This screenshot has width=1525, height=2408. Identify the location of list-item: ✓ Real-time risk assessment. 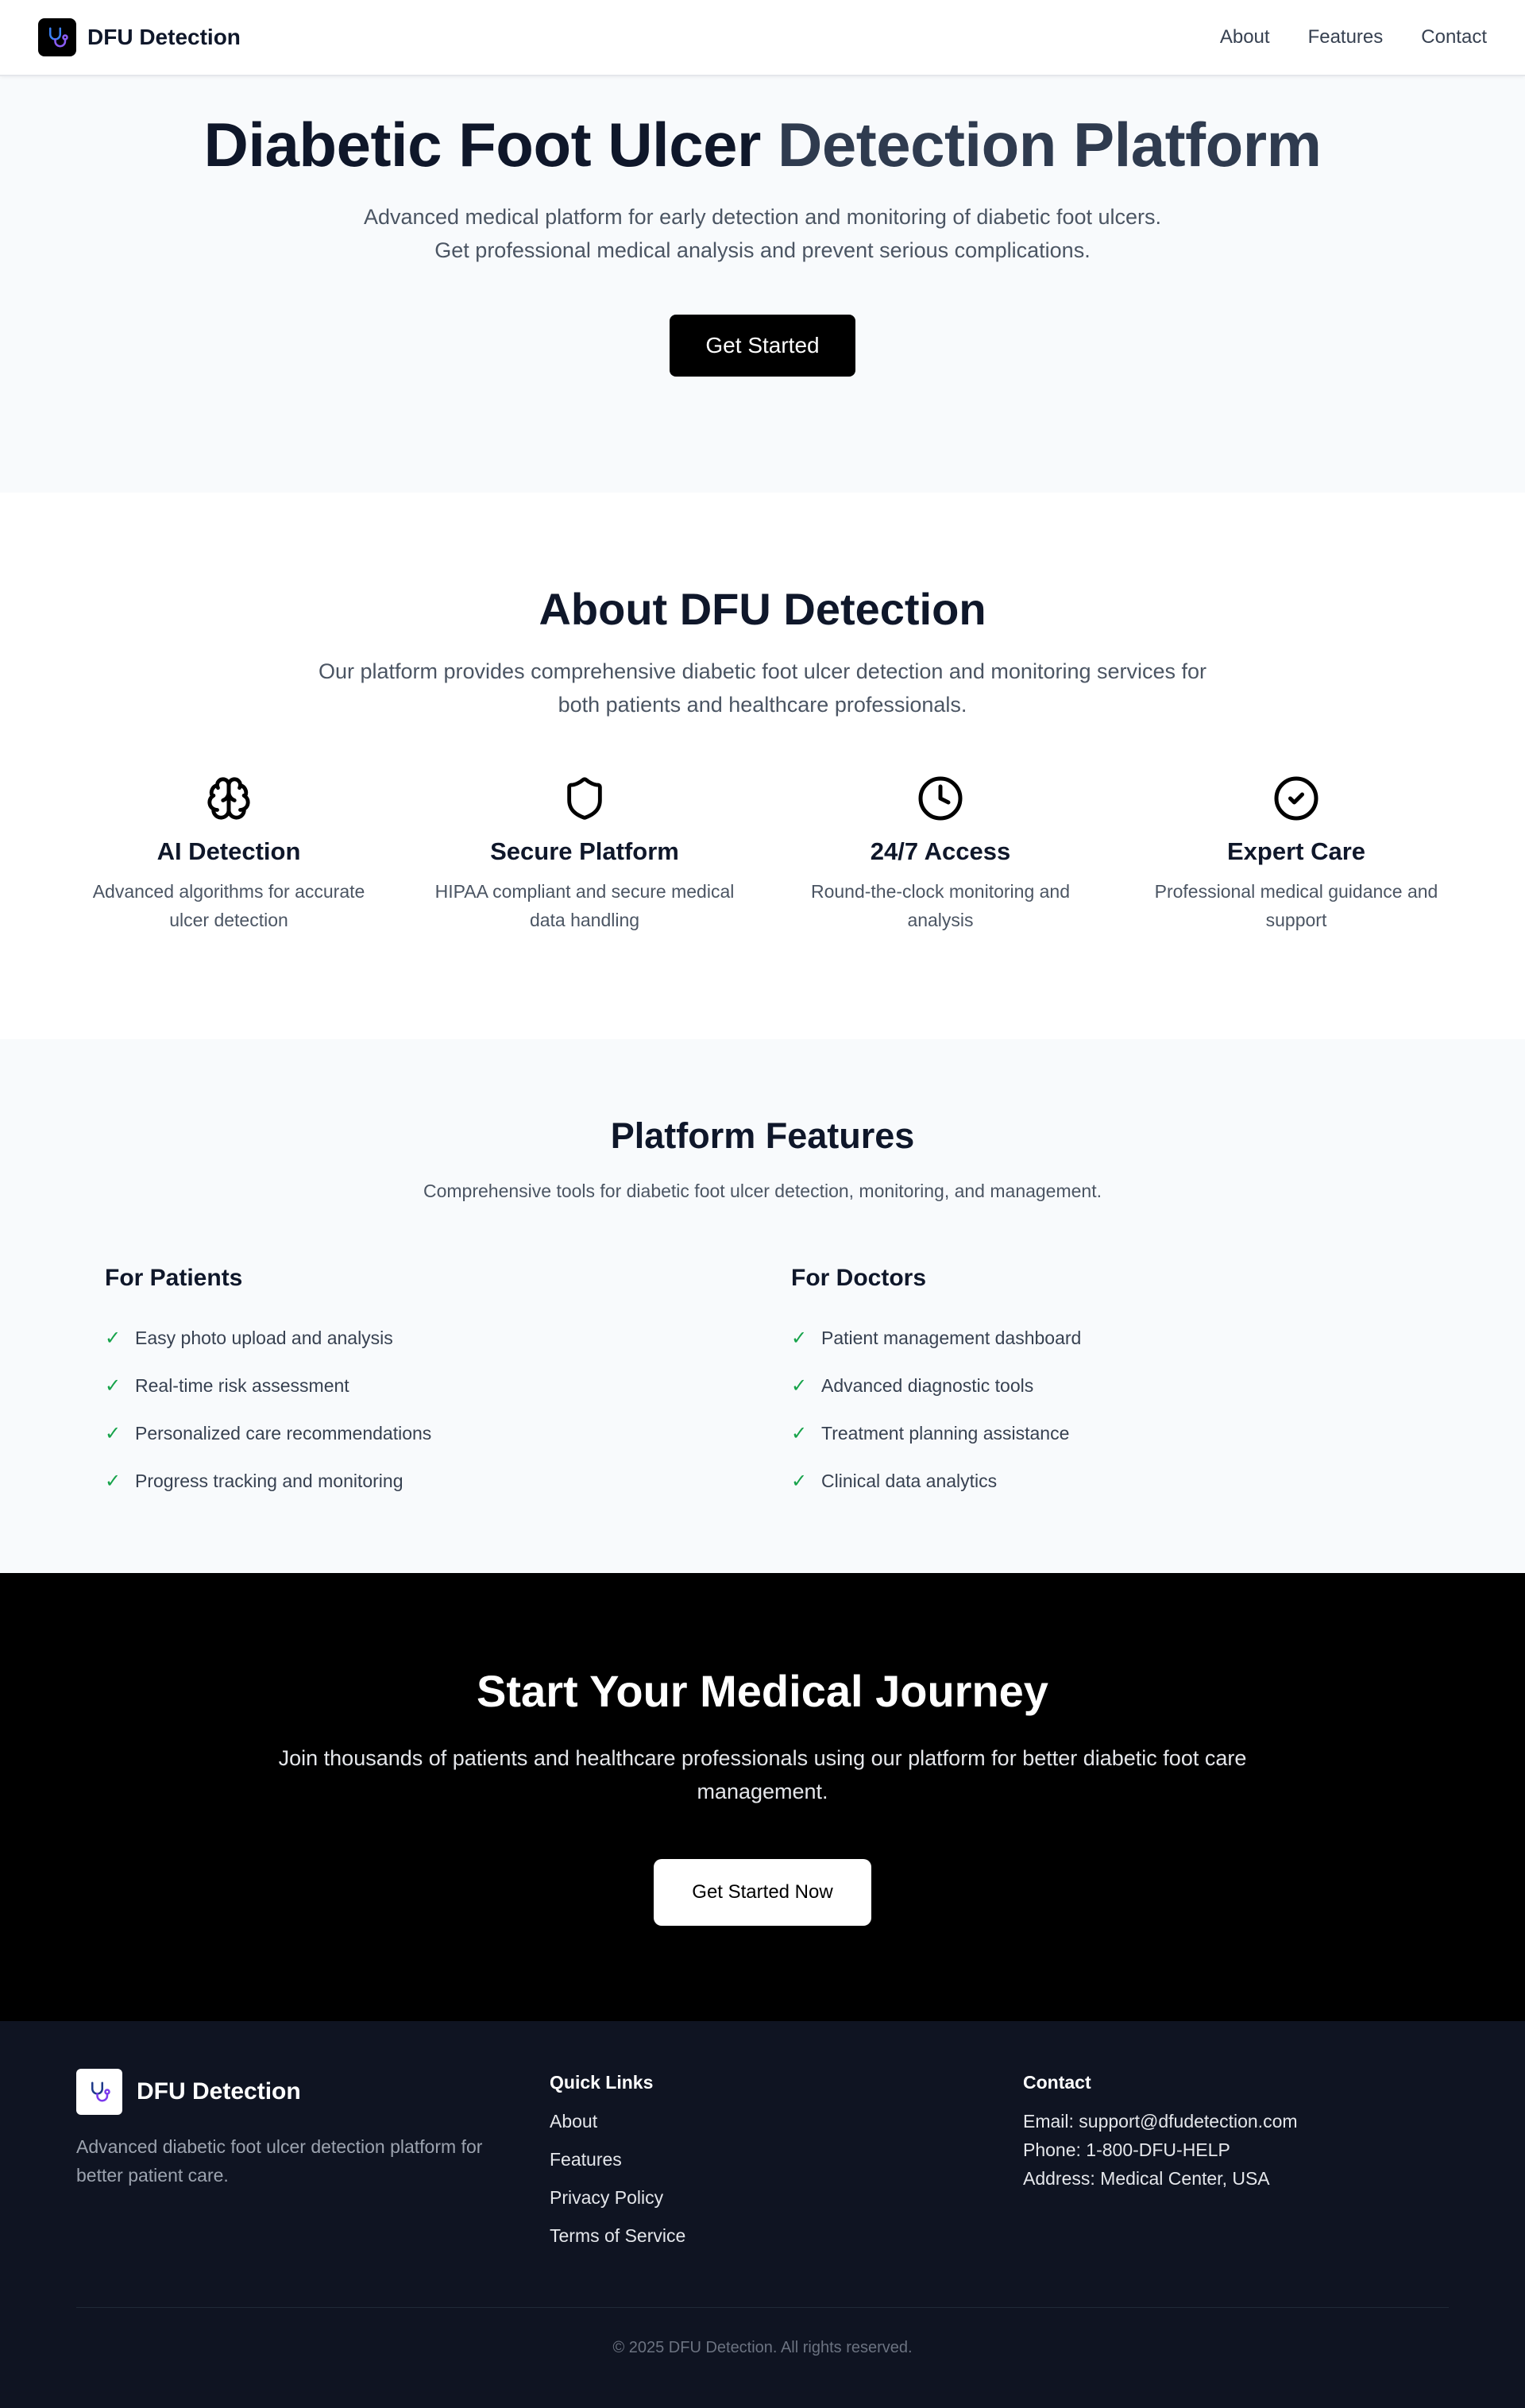
(423, 1385).